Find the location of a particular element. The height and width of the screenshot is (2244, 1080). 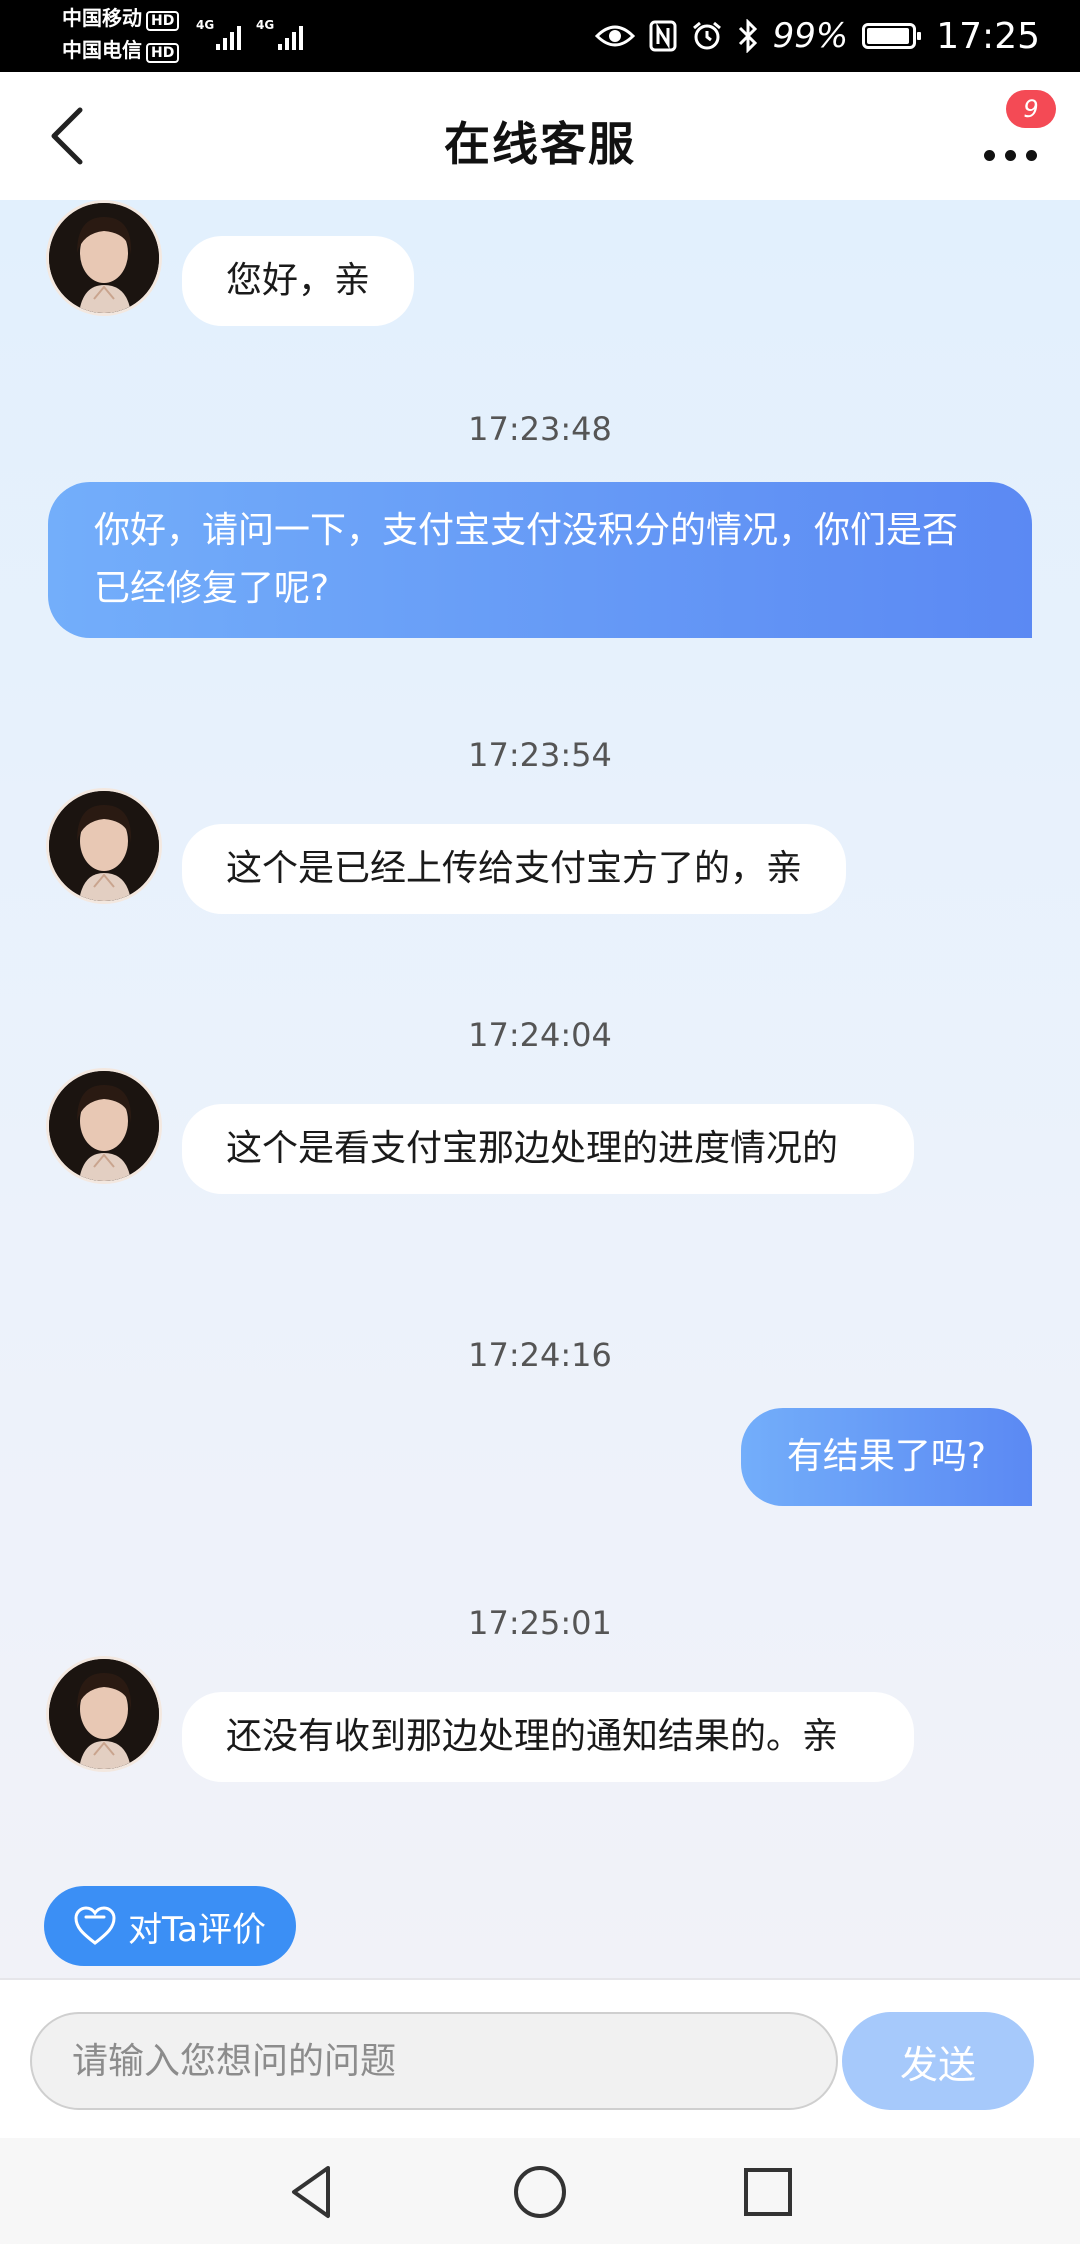

nfc-icon is located at coordinates (663, 36).